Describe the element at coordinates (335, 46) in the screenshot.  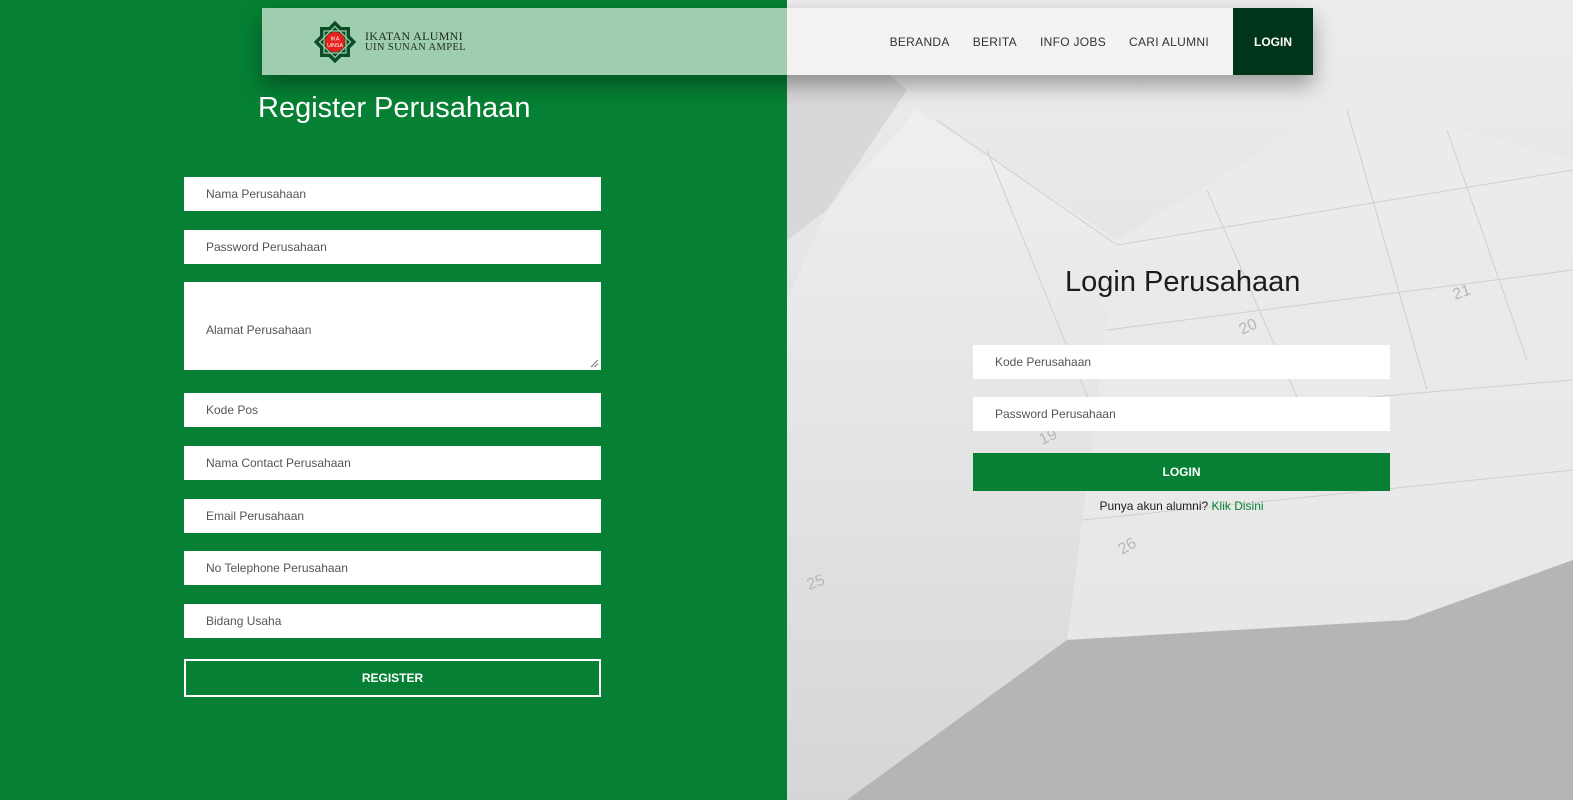
I see `logo-badge-line2: UINSA` at that location.